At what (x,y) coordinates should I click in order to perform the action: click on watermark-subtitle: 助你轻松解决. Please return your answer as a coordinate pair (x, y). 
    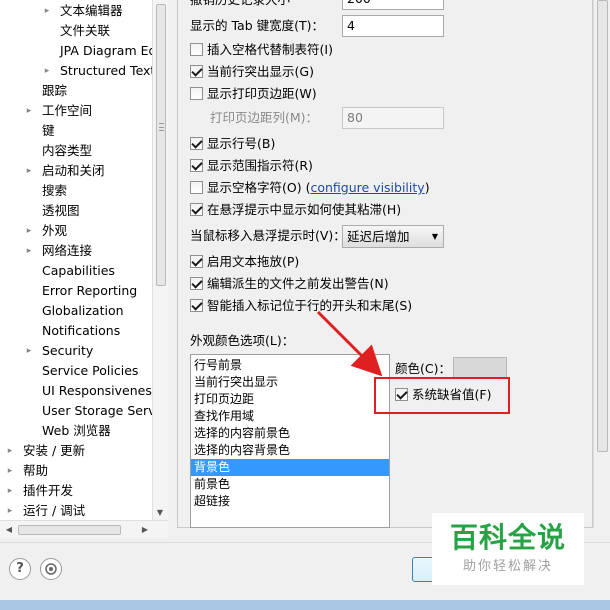
    Looking at the image, I should click on (507, 566).